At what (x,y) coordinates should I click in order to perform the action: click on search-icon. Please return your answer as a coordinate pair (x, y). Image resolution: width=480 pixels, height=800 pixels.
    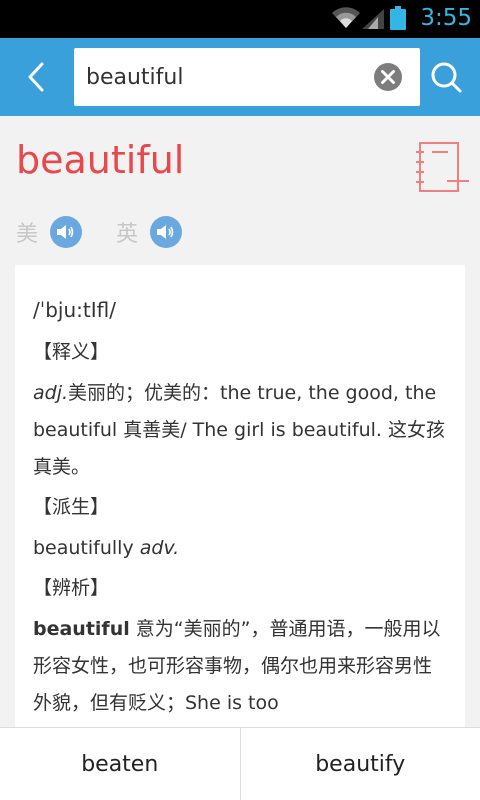
    Looking at the image, I should click on (446, 77).